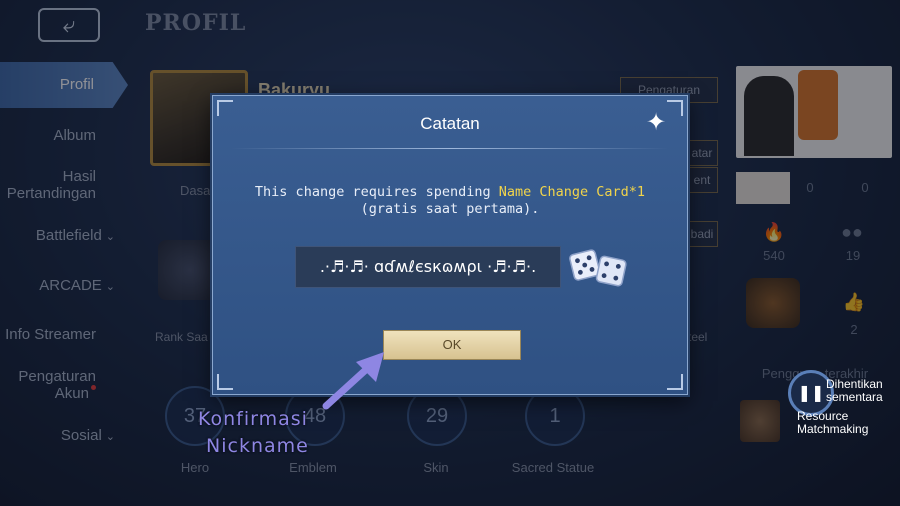  What do you see at coordinates (253, 432) in the screenshot?
I see `annotation-text: Konfirmasi Nickname` at bounding box center [253, 432].